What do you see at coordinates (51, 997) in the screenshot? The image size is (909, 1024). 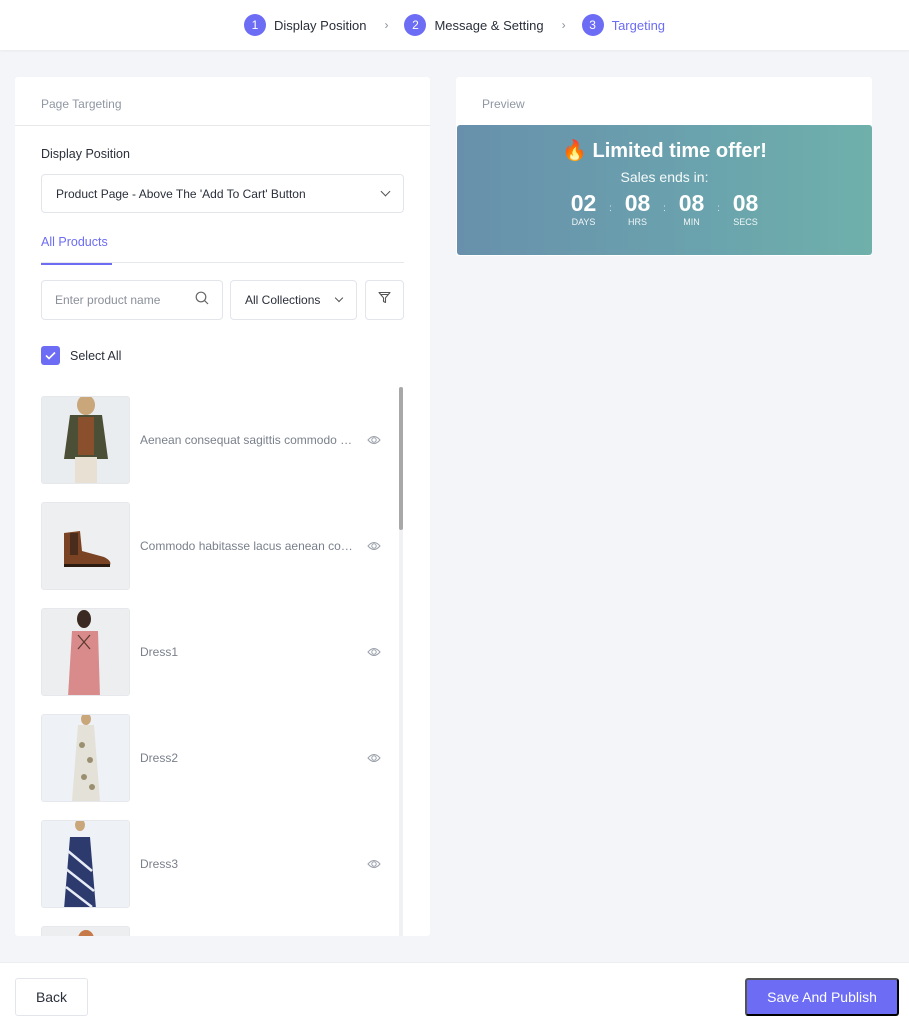 I see `back-button: Back` at bounding box center [51, 997].